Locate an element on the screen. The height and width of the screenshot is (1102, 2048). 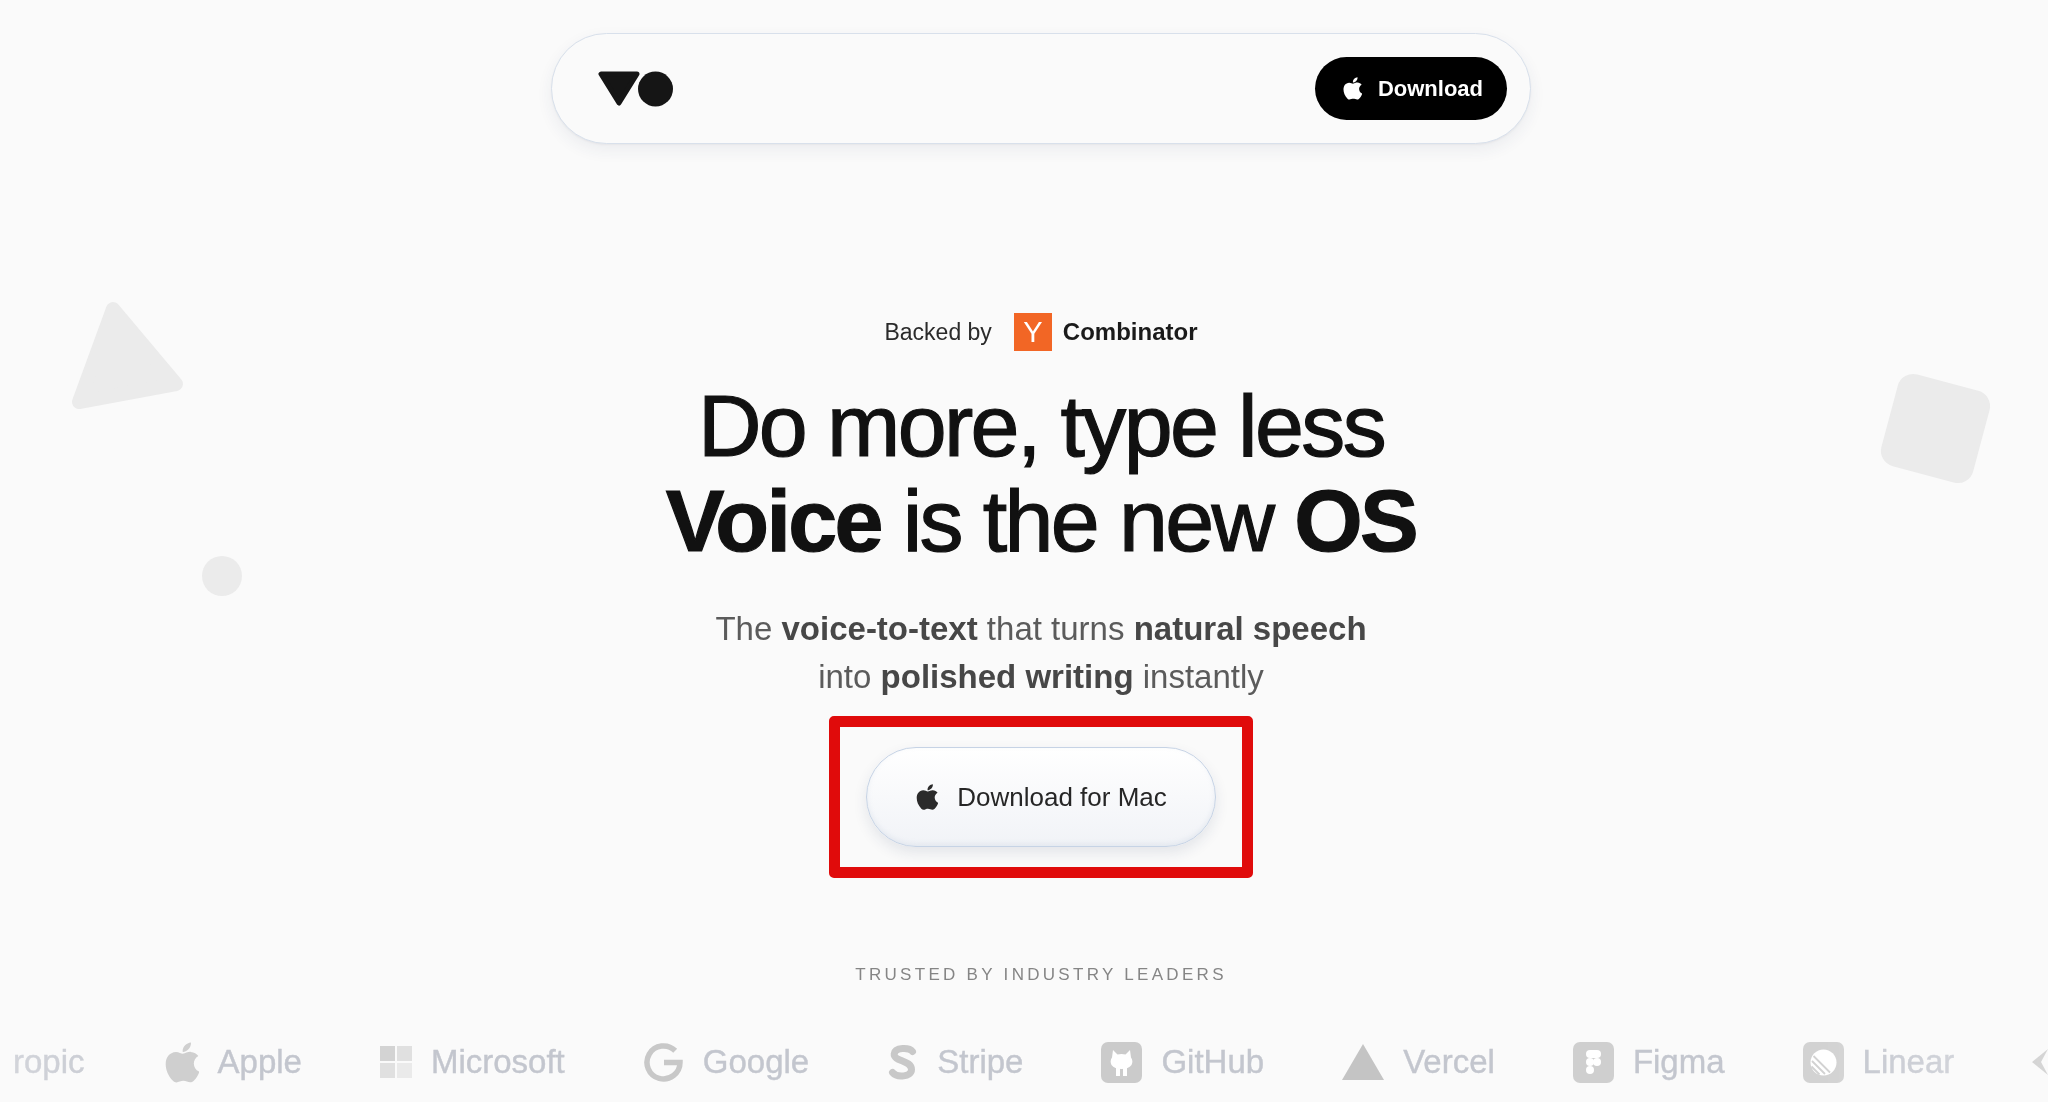
headline: Voice is the new OS is located at coordinates (1041, 520).